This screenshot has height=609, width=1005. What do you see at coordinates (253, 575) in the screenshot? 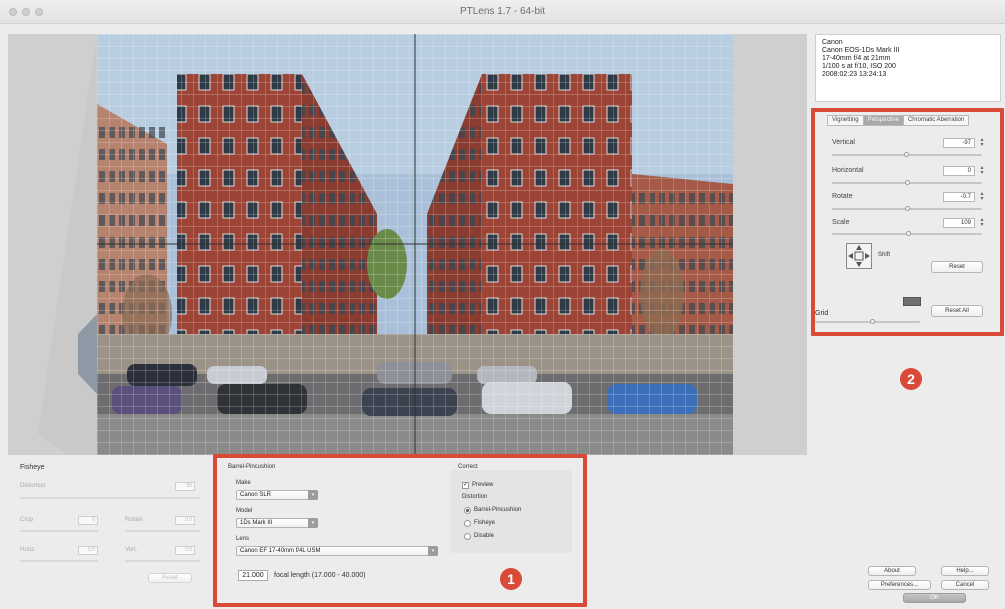
I see `focal-length-input: 21.000` at bounding box center [253, 575].